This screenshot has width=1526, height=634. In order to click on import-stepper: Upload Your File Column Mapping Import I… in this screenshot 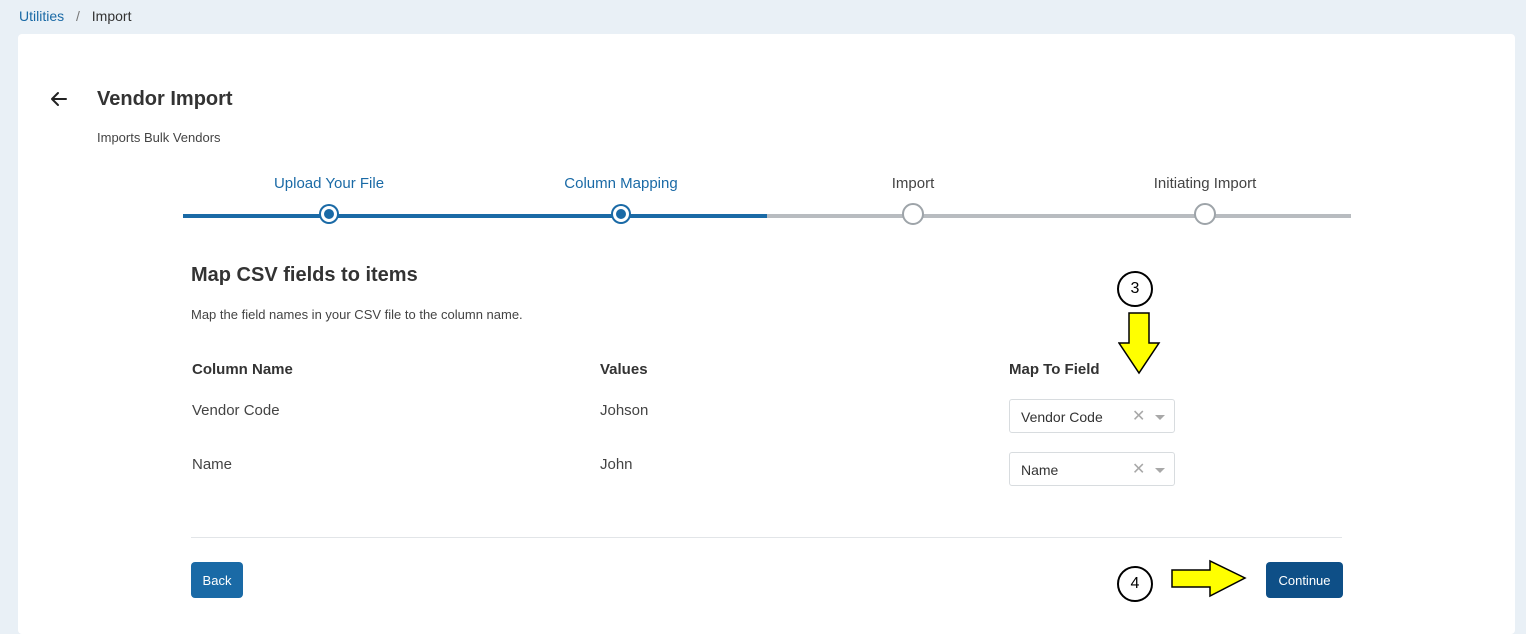, I will do `click(767, 202)`.